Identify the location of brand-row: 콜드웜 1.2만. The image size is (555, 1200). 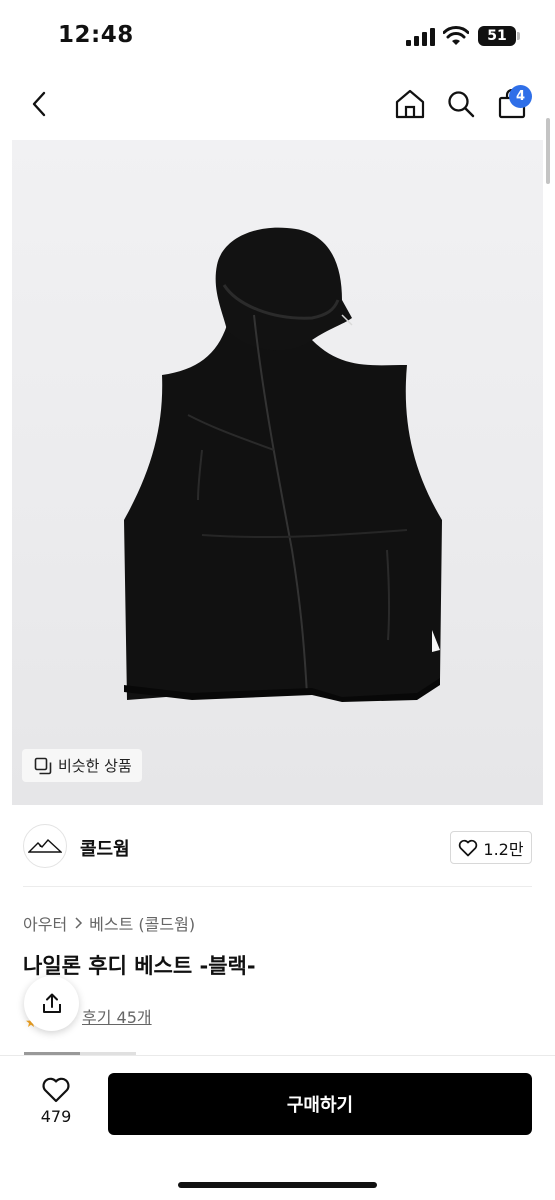
(277, 847).